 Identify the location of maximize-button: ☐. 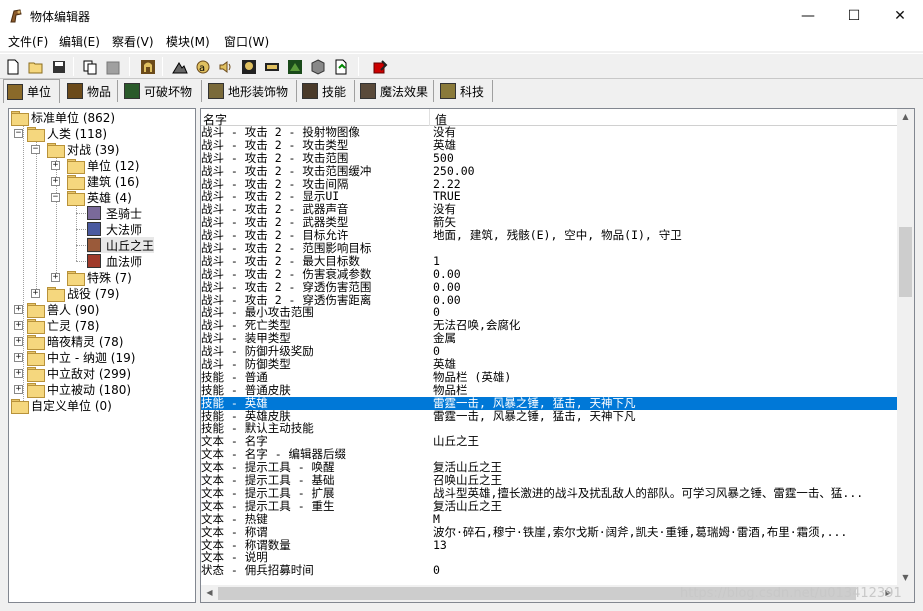
(854, 15).